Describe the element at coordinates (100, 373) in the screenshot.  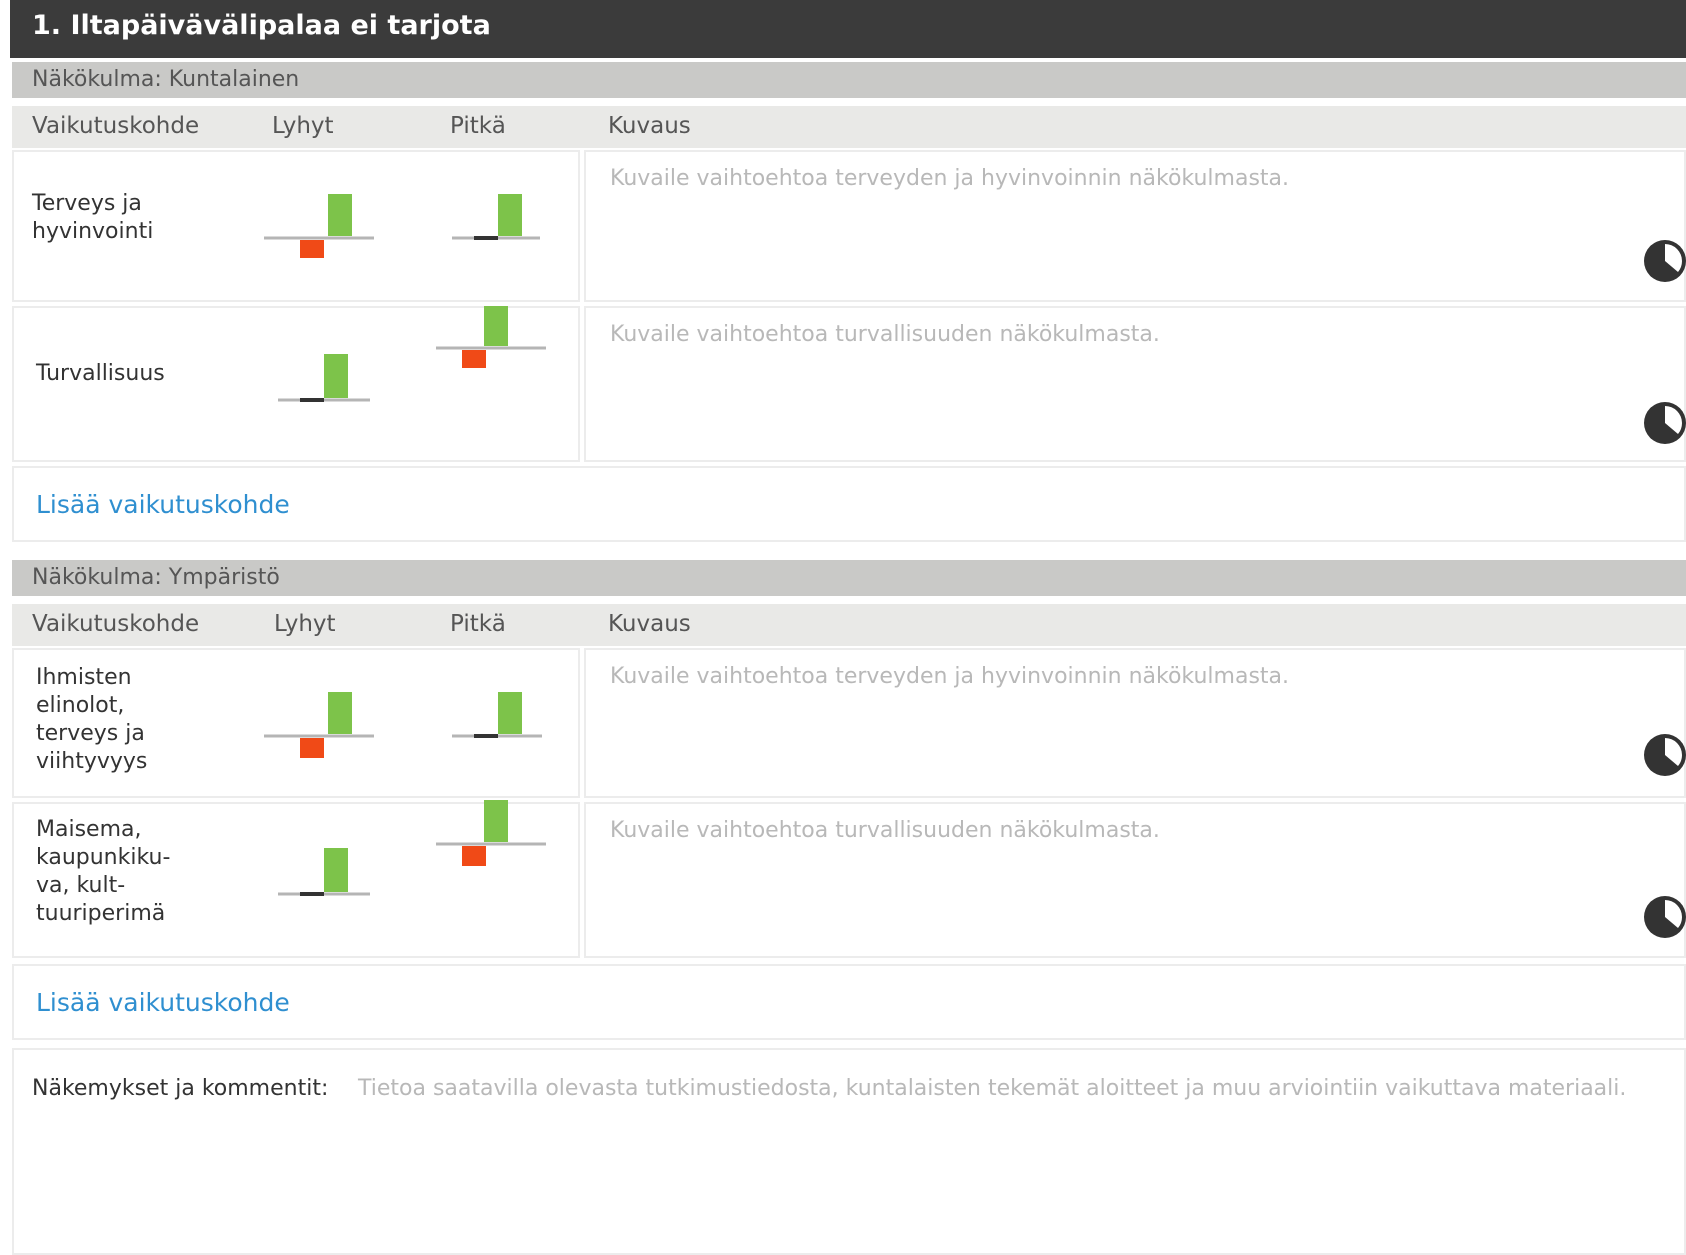
I see `impact-target-label: Turvallisuus` at that location.